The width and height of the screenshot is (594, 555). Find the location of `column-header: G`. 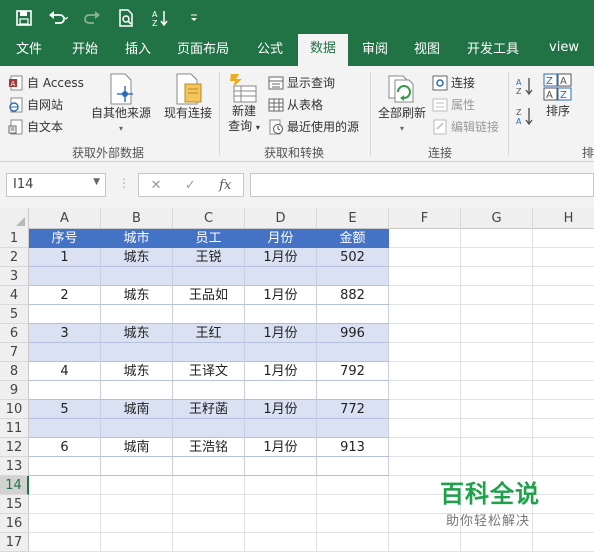

column-header: G is located at coordinates (497, 218).